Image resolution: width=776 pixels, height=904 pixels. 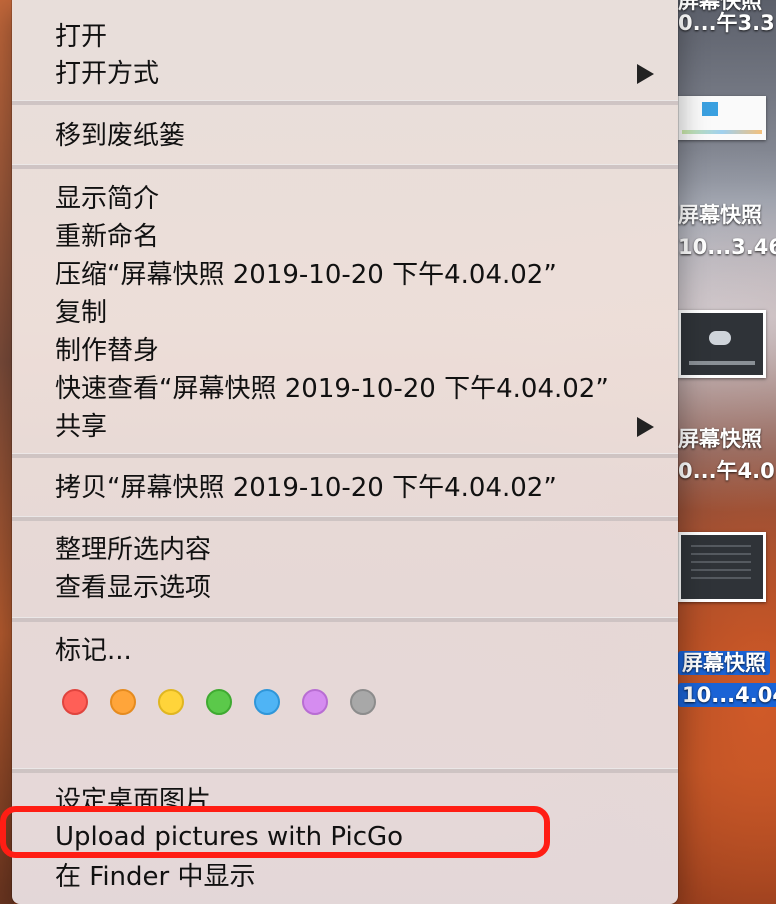 What do you see at coordinates (720, 338) in the screenshot?
I see `cloud-icon` at bounding box center [720, 338].